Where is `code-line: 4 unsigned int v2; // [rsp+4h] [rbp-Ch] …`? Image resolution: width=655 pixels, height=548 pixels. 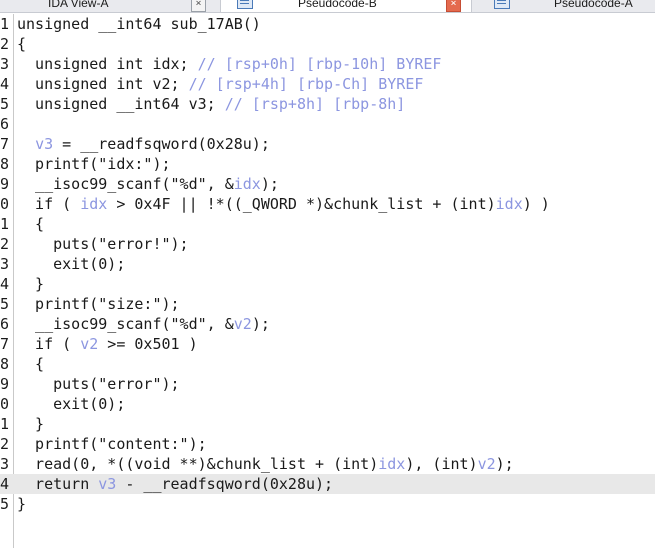 code-line: 4 unsigned int v2; // [rsp+4h] [rbp-Ch] … is located at coordinates (327, 84).